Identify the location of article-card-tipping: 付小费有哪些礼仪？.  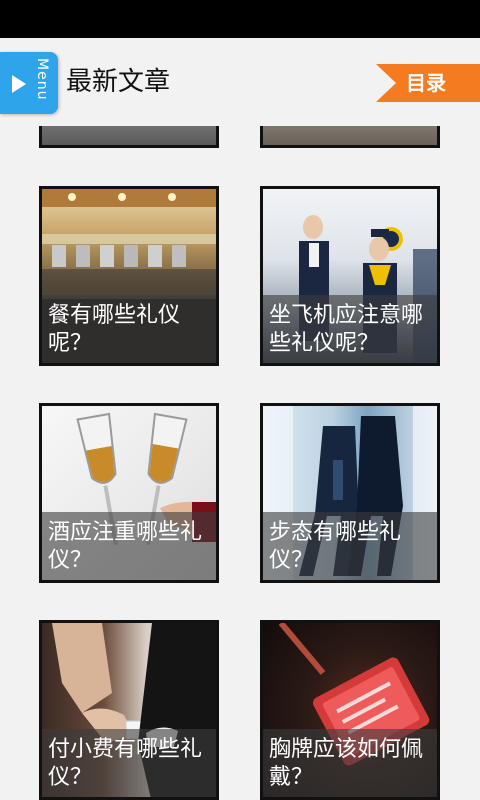
(129, 710).